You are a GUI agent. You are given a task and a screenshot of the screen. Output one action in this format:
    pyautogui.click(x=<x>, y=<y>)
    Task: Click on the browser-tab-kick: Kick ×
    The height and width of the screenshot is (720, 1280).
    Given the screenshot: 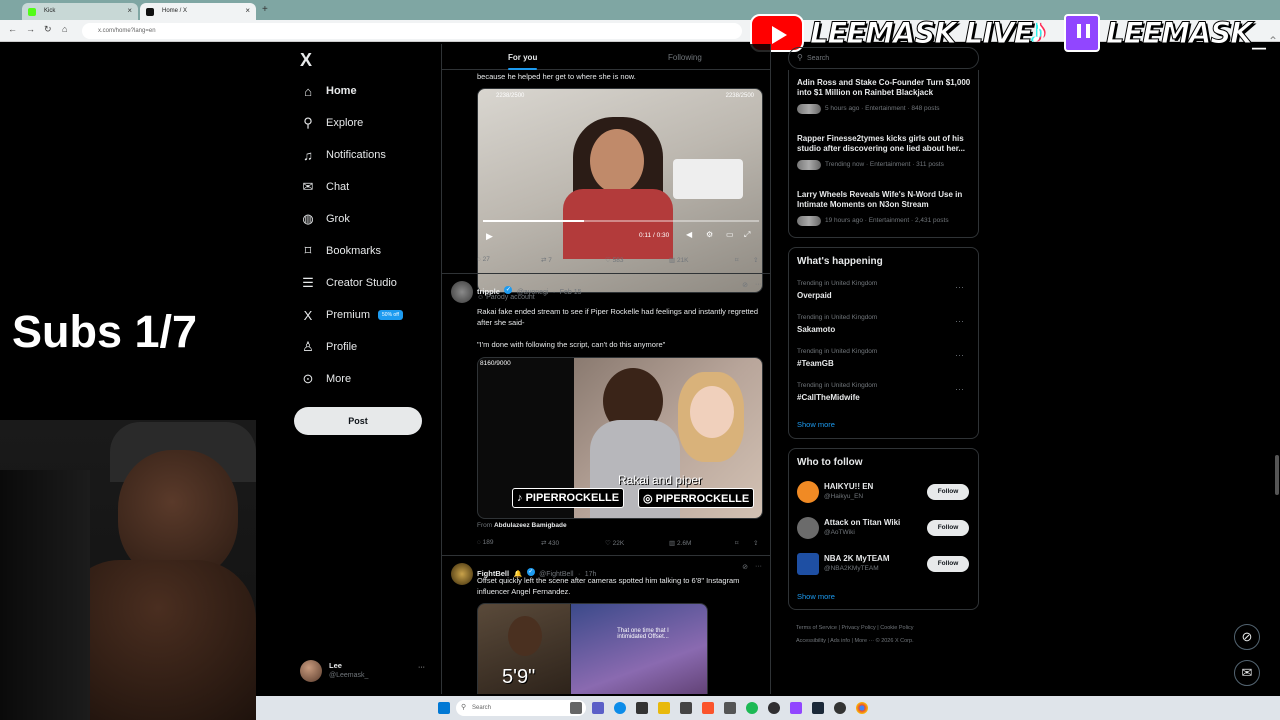 What is the action you would take?
    pyautogui.click(x=80, y=11)
    